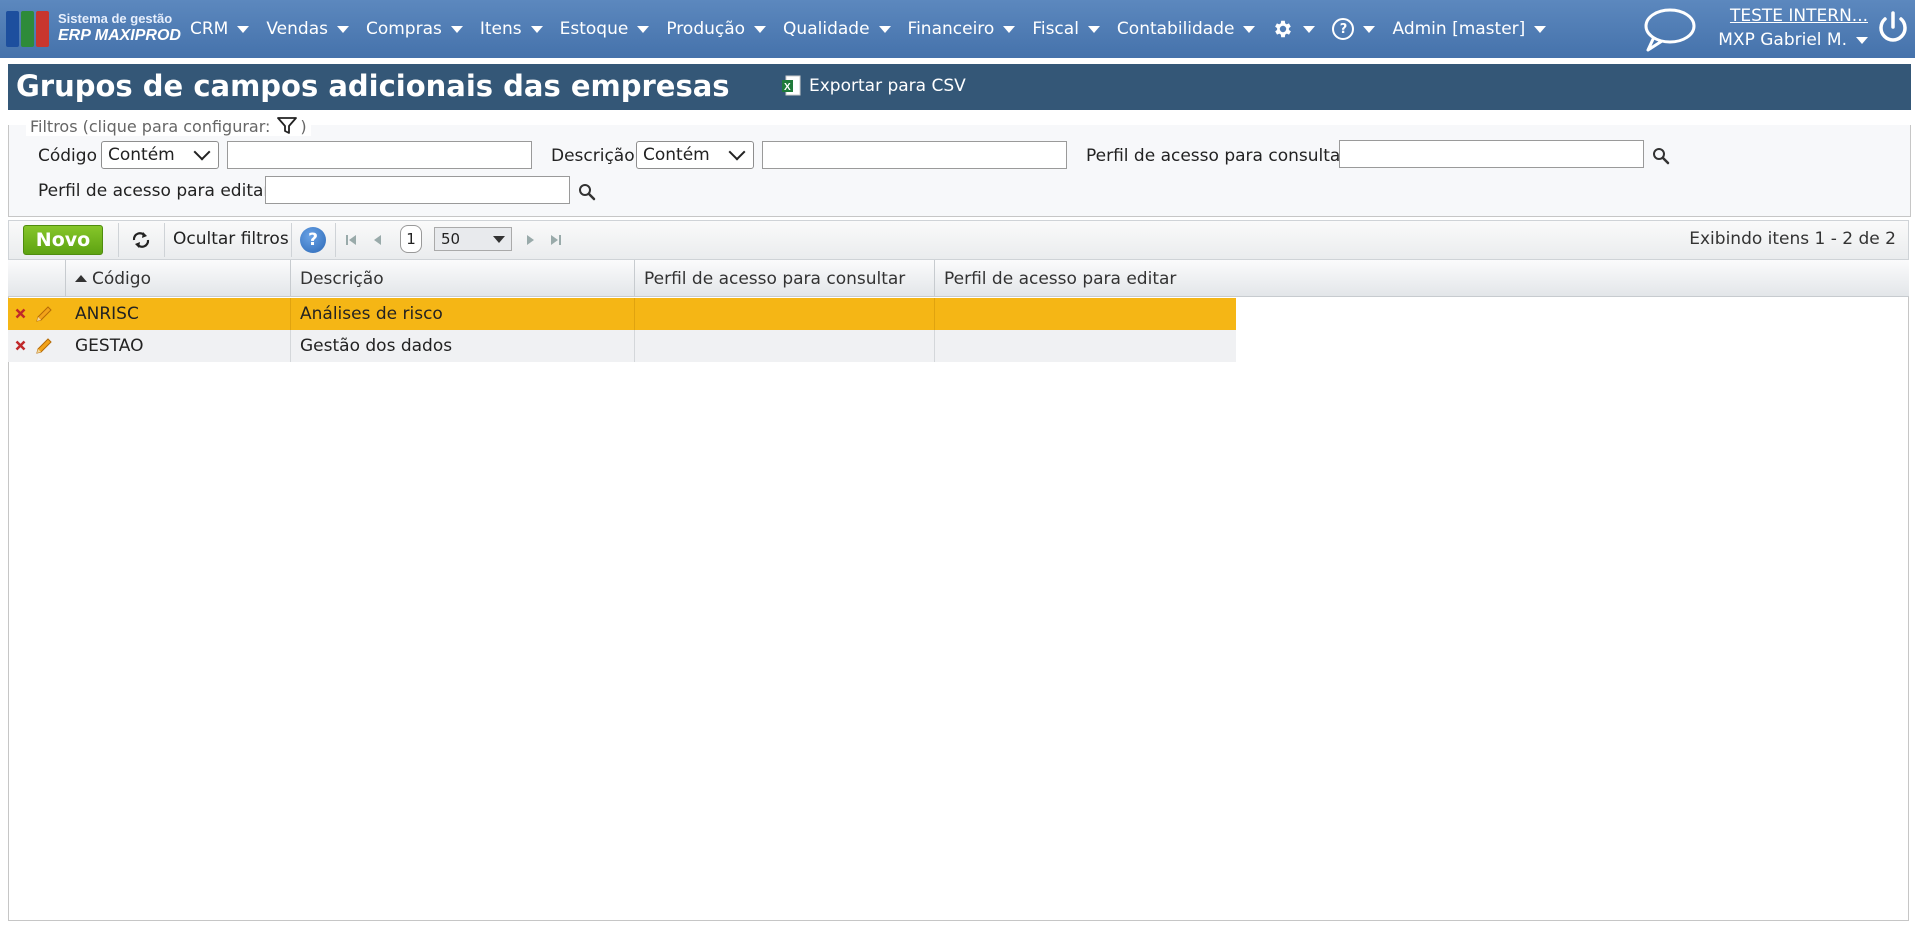 Image resolution: width=1915 pixels, height=925 pixels. Describe the element at coordinates (141, 155) in the screenshot. I see `codigo-mode-value: Contém` at that location.